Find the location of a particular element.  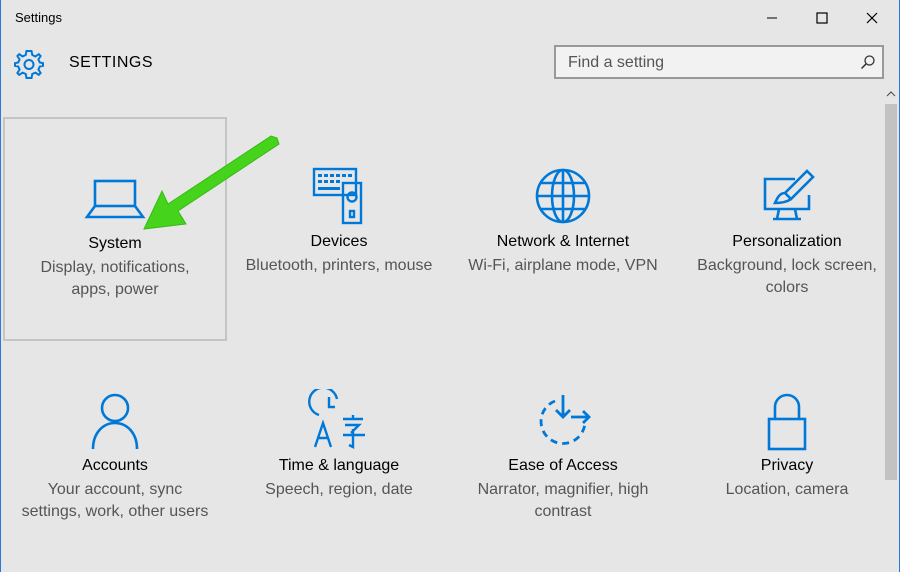

tile-description: Display, notifications, apps, power is located at coordinates (115, 278).